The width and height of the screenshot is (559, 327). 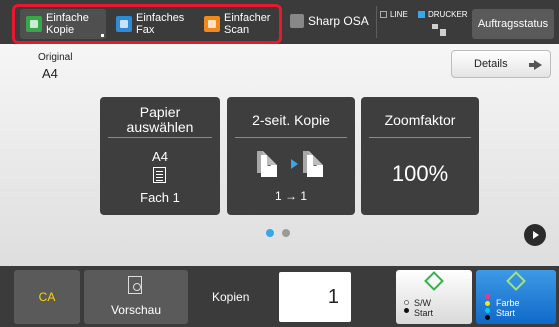 I want to click on quick-copy-button: Einfache Kopie, so click(x=63, y=24).